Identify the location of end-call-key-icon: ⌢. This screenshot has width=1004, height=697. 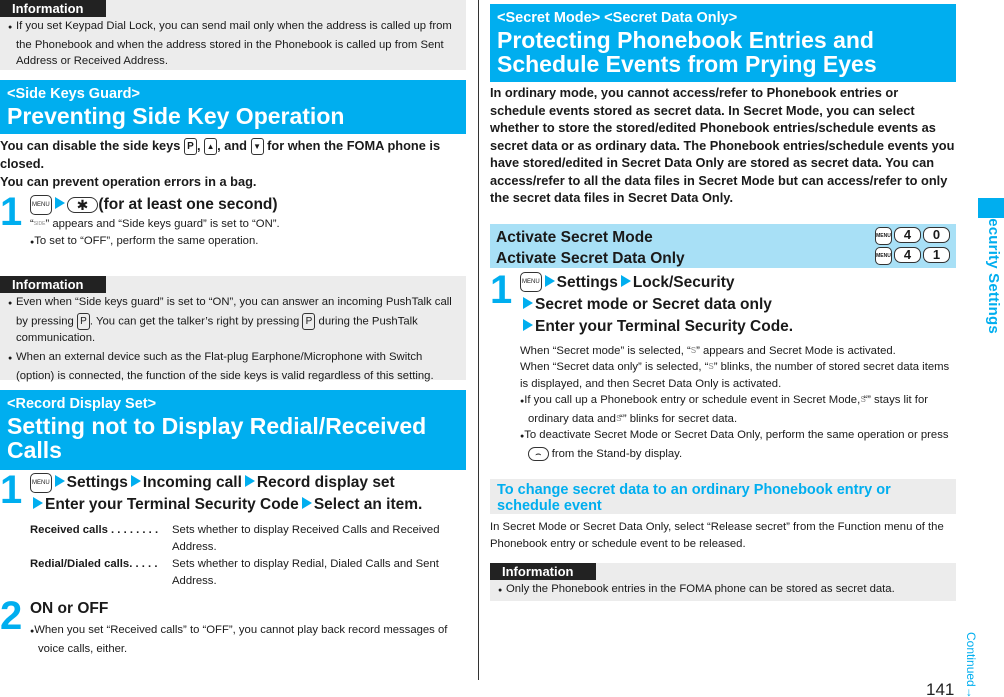
(538, 453).